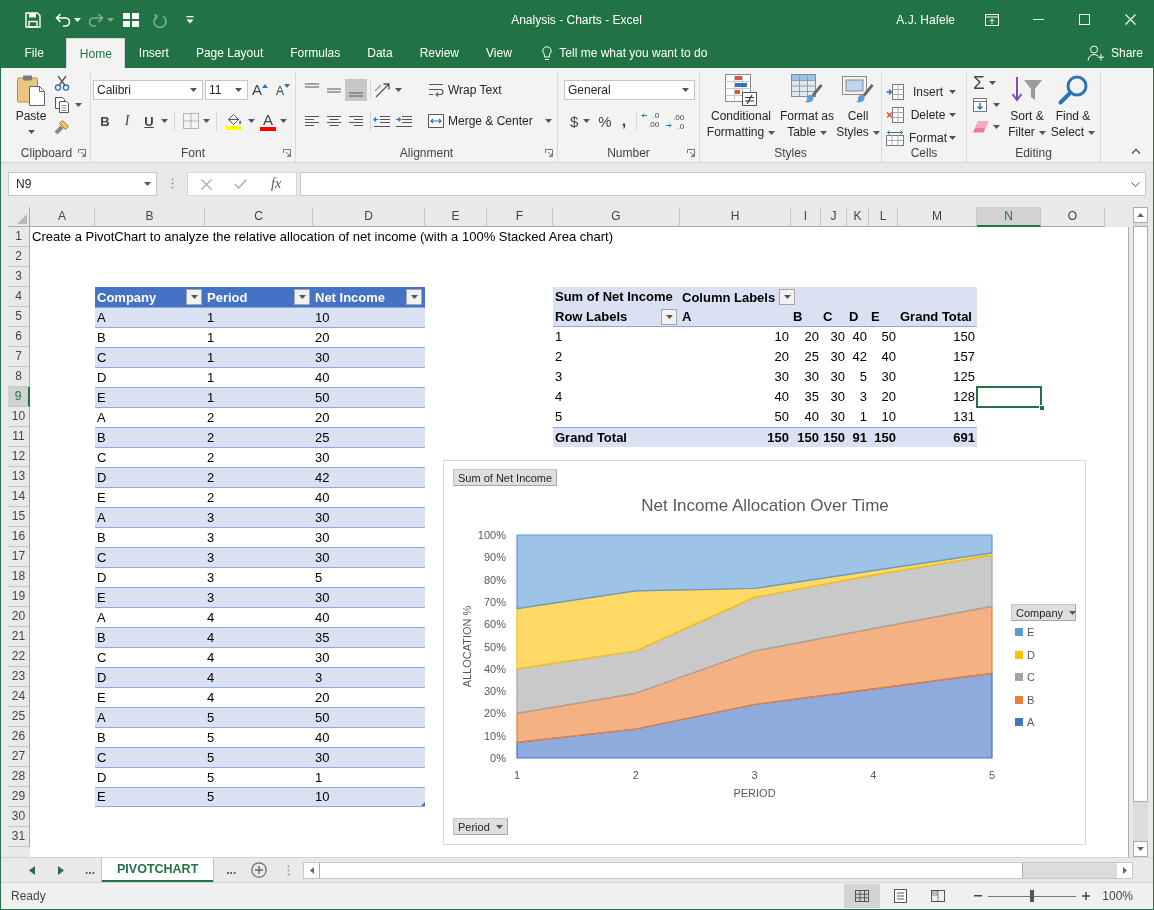 This screenshot has height=910, width=1154. What do you see at coordinates (741, 109) in the screenshot?
I see `conditional-formatting-button: Conditional Formatting` at bounding box center [741, 109].